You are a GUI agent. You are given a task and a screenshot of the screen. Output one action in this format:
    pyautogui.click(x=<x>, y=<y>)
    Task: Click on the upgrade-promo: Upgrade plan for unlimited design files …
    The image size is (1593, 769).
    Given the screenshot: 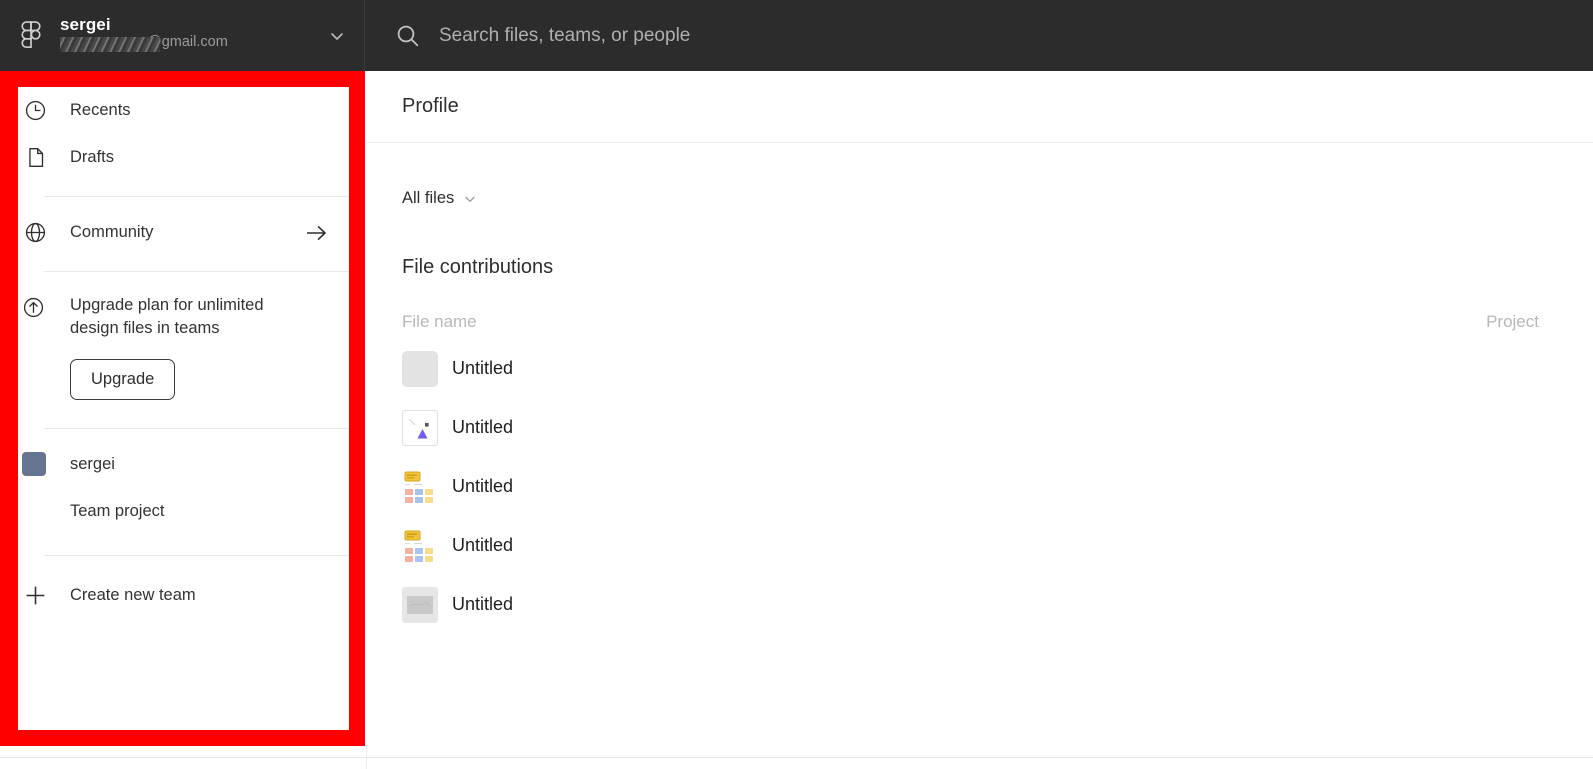 What is the action you would take?
    pyautogui.click(x=176, y=312)
    